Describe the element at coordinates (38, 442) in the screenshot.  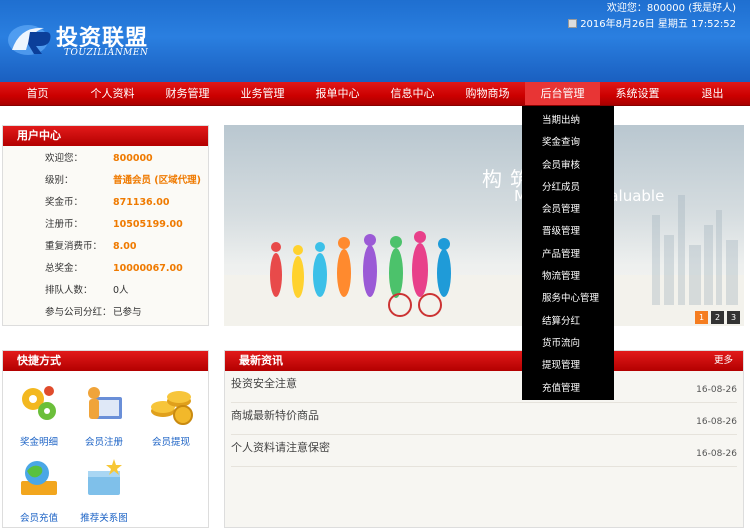
I see `quick-link-label: 奖金明细` at that location.